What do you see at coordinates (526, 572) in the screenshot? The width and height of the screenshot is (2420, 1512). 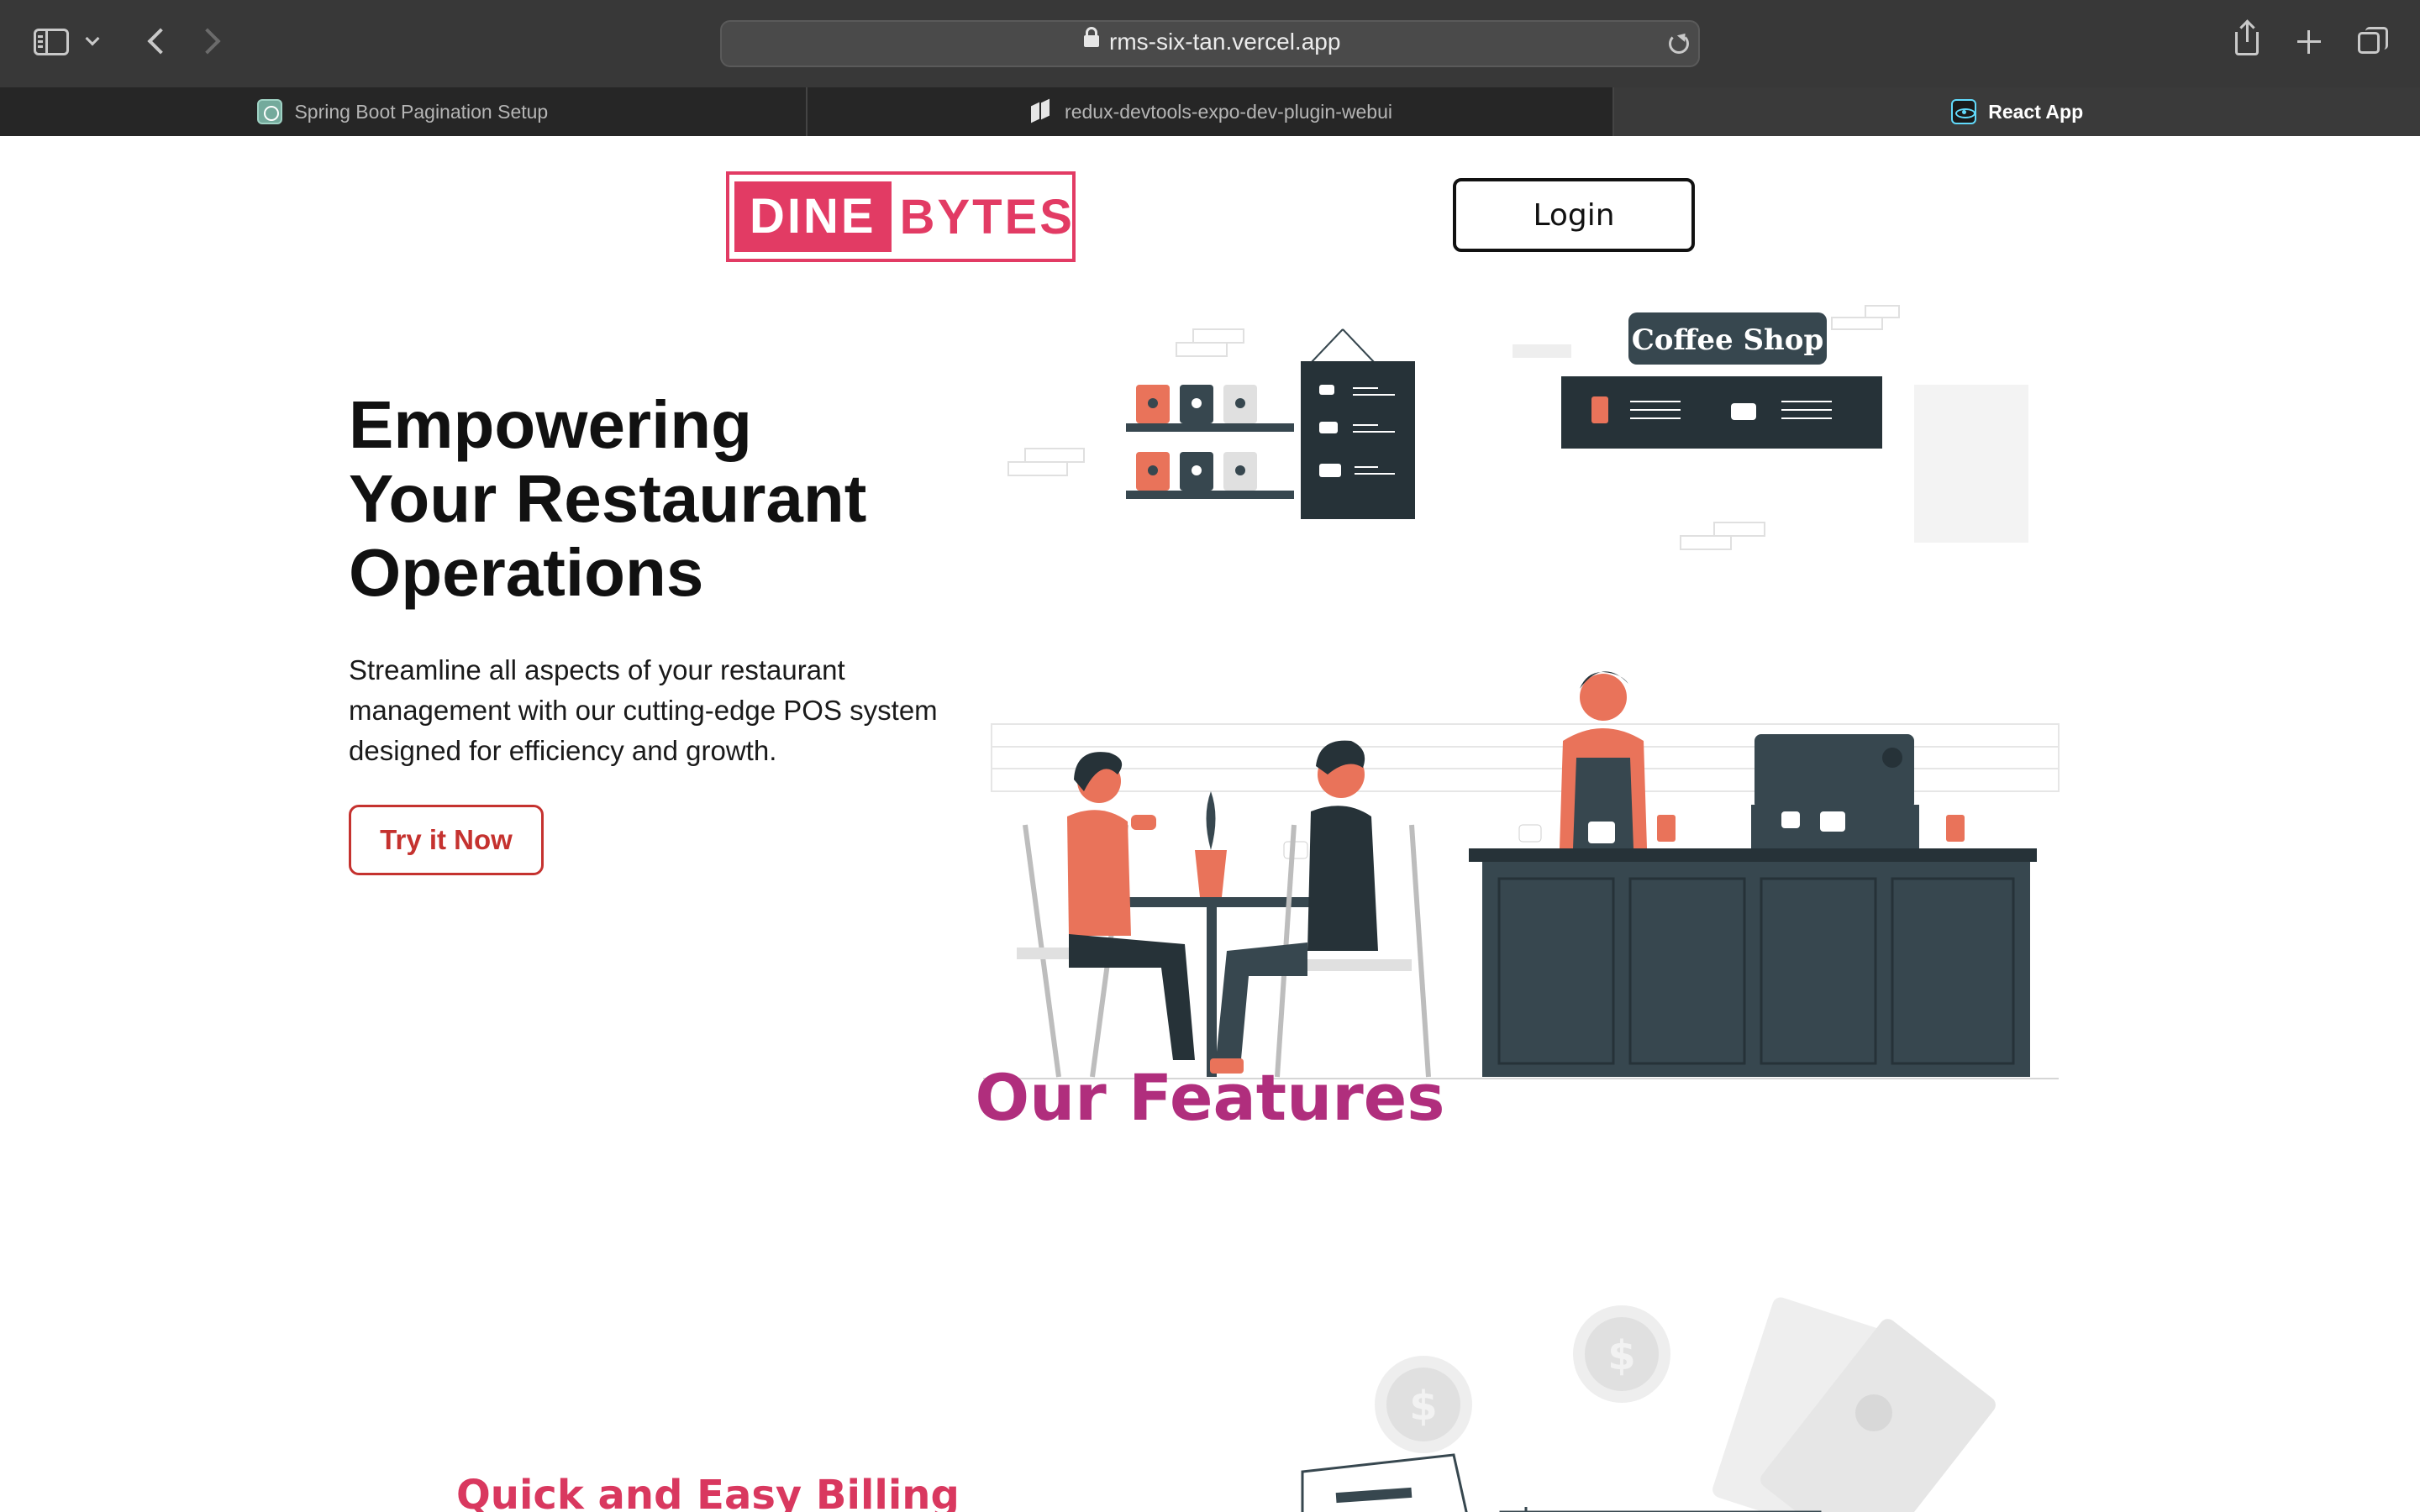 I see `hero-title-line: Operations` at bounding box center [526, 572].